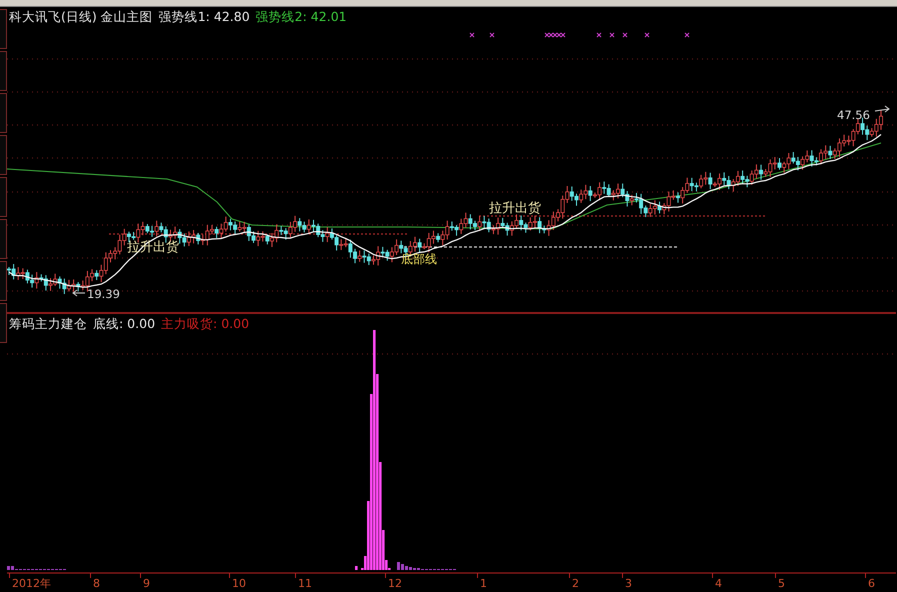 The height and width of the screenshot is (592, 897). What do you see at coordinates (81, 17) in the screenshot?
I see `chart-title: 科大讯飞(日线) 金山主图` at bounding box center [81, 17].